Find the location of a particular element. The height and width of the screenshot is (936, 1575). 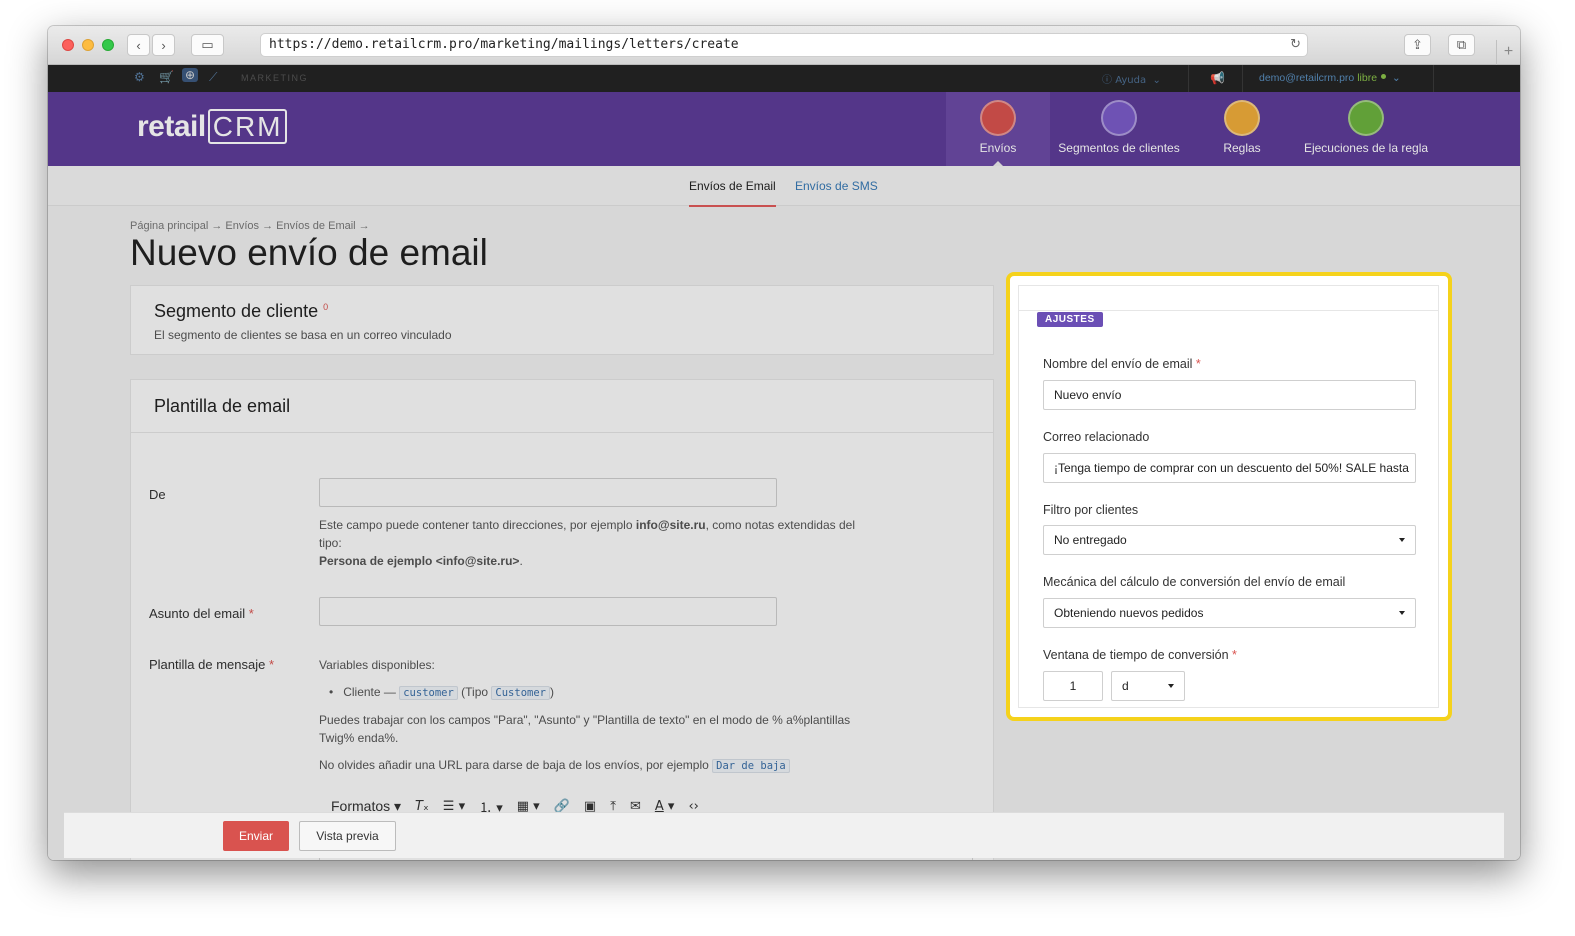

nav-ejecuciones: Ejecuciones de la regla is located at coordinates (1366, 129).